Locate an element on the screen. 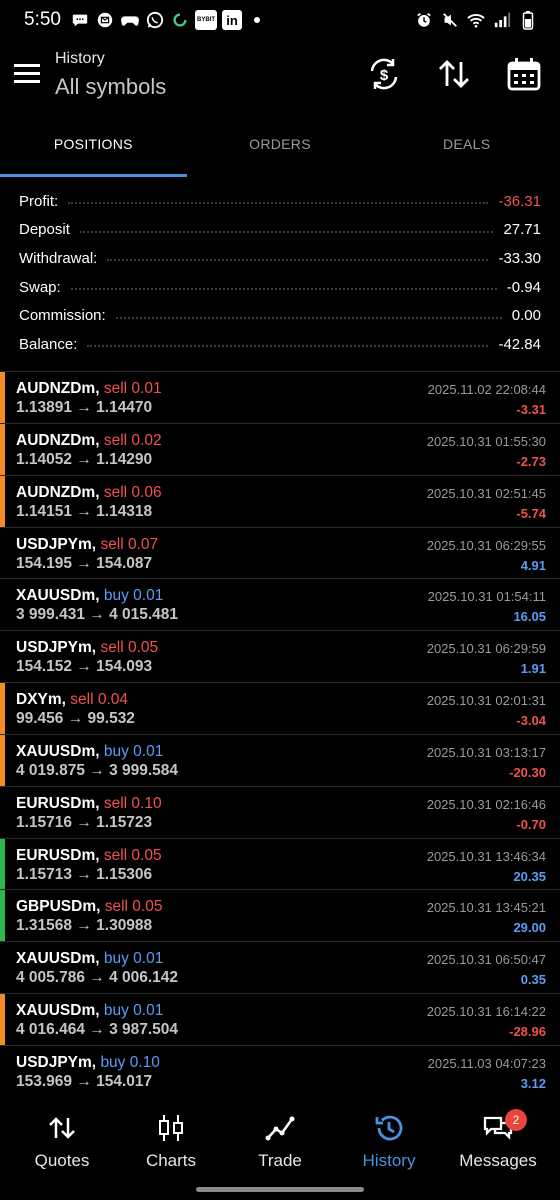 The image size is (560, 1200). summary-row-deposit: Deposit 27.71 is located at coordinates (280, 230).